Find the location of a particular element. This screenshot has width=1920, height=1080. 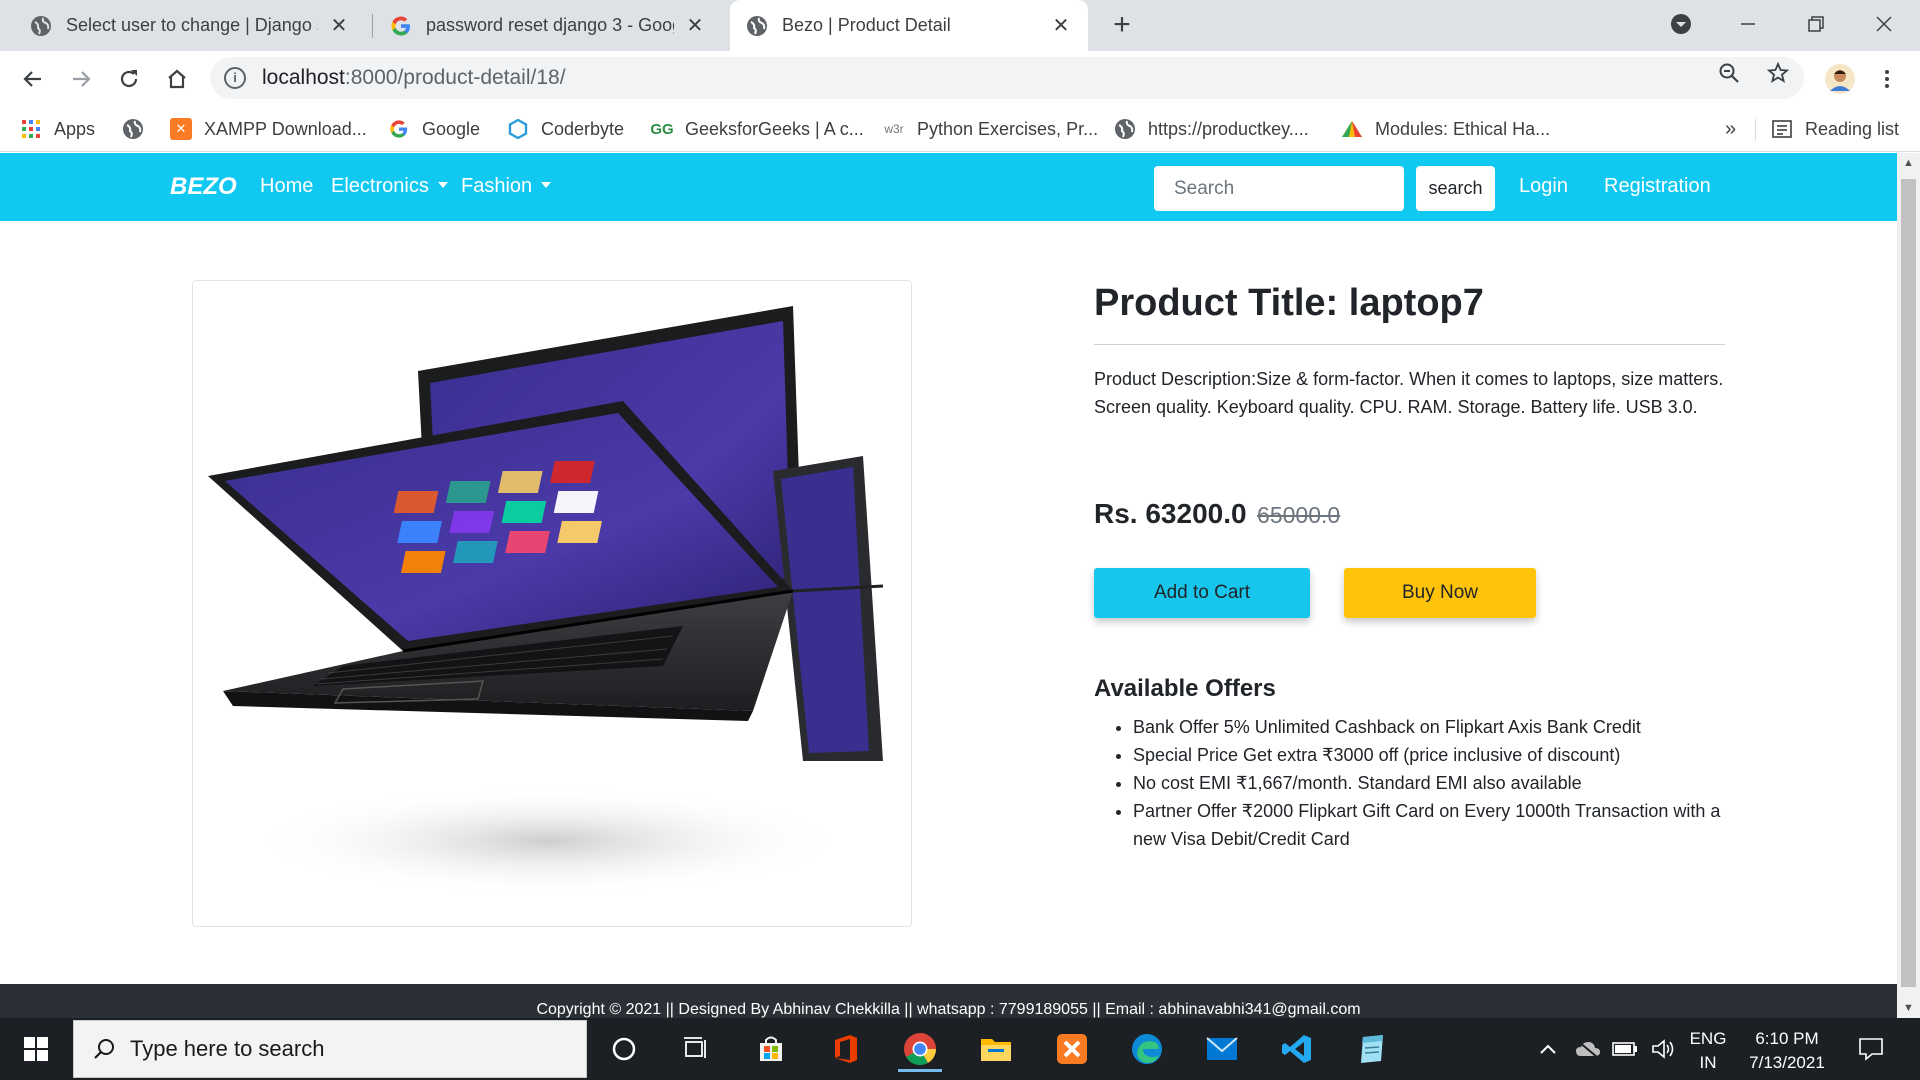

original-price: 65000.0 is located at coordinates (1299, 515).